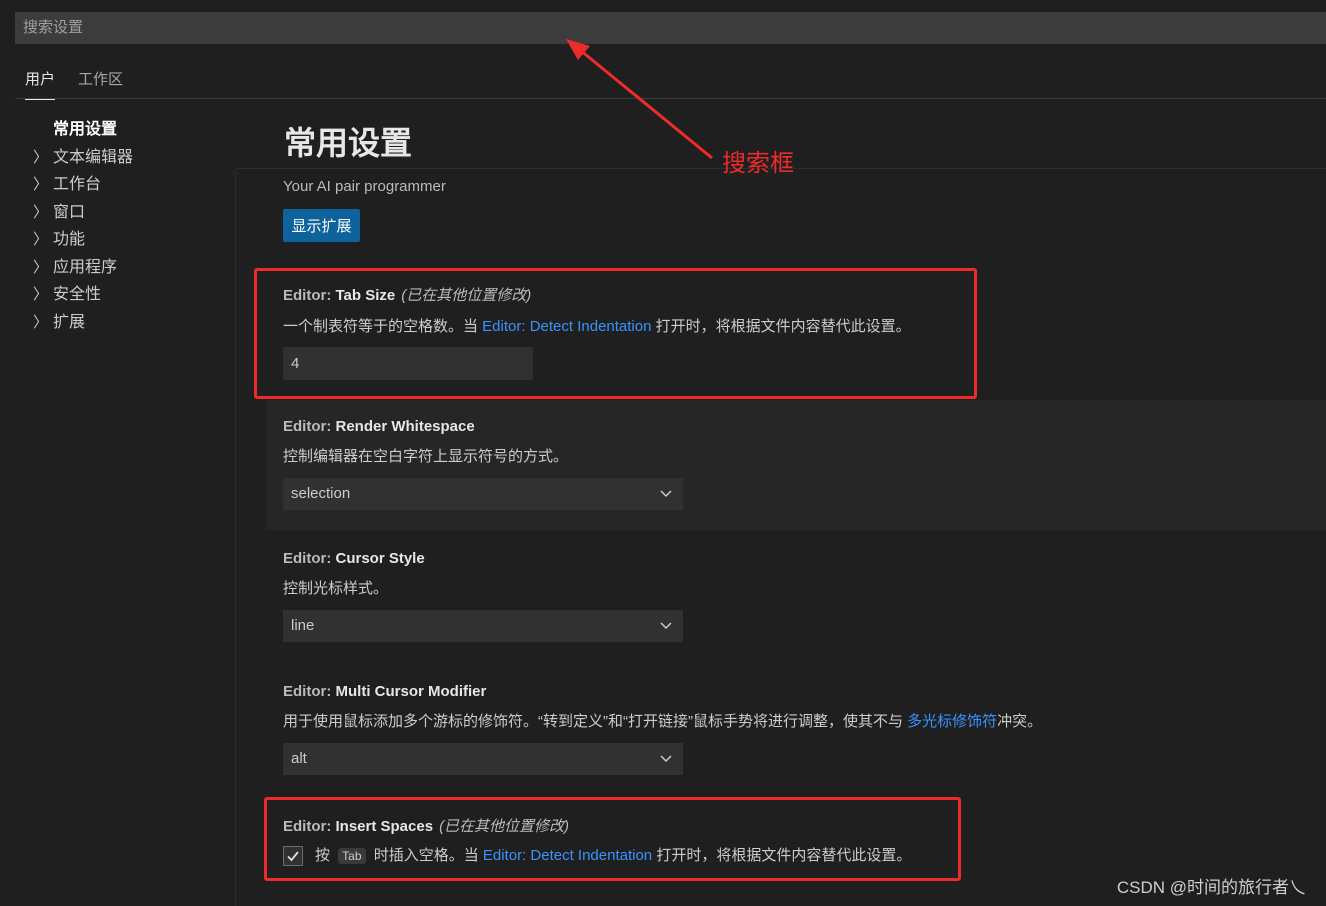  Describe the element at coordinates (1211, 887) in the screenshot. I see `watermark: CSDN @时间的旅行者乀` at that location.